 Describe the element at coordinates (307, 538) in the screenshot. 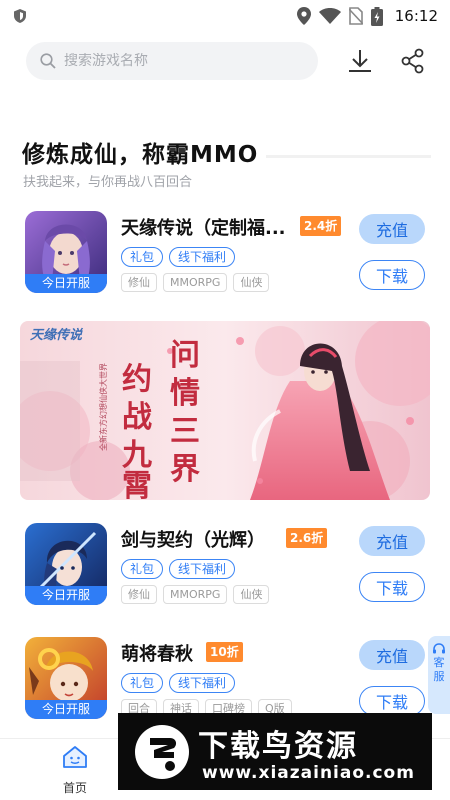

I see `discount-badge: 2.6折` at that location.